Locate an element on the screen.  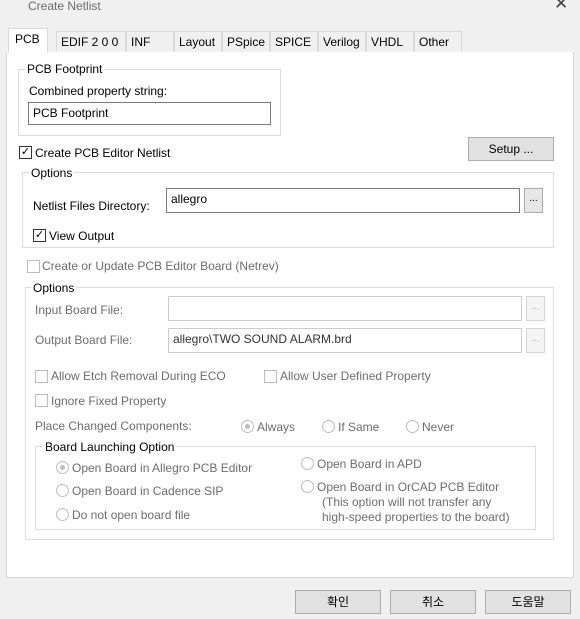
tab-pcb: PCB is located at coordinates (28, 40).